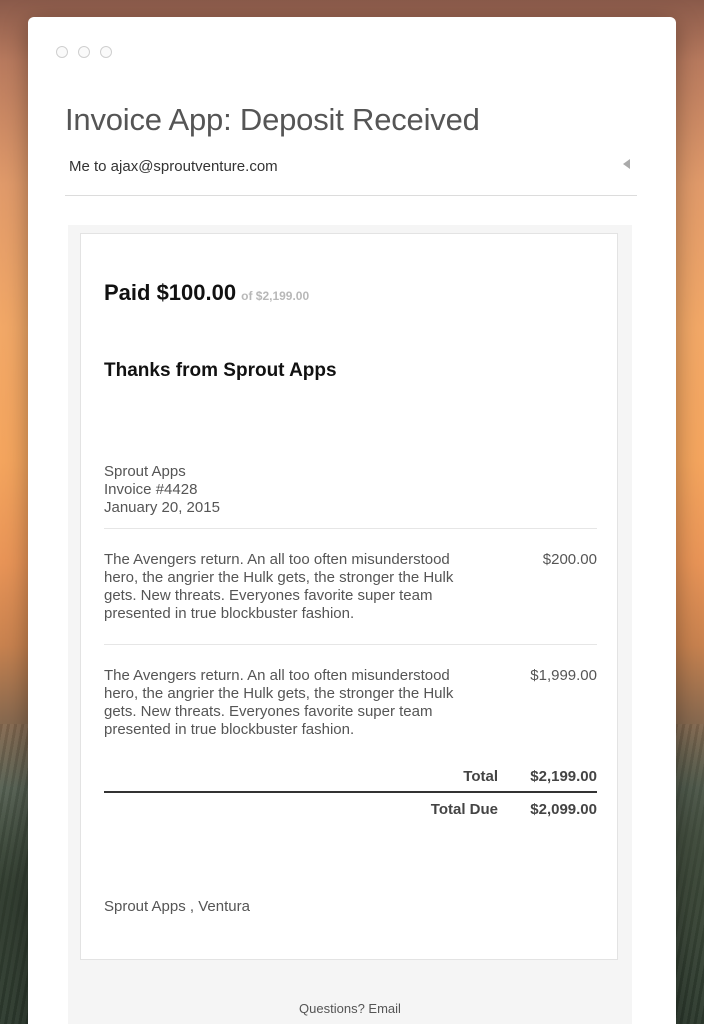 This screenshot has width=704, height=1024. What do you see at coordinates (563, 809) in the screenshot?
I see `total-due-value: $2,099.00` at bounding box center [563, 809].